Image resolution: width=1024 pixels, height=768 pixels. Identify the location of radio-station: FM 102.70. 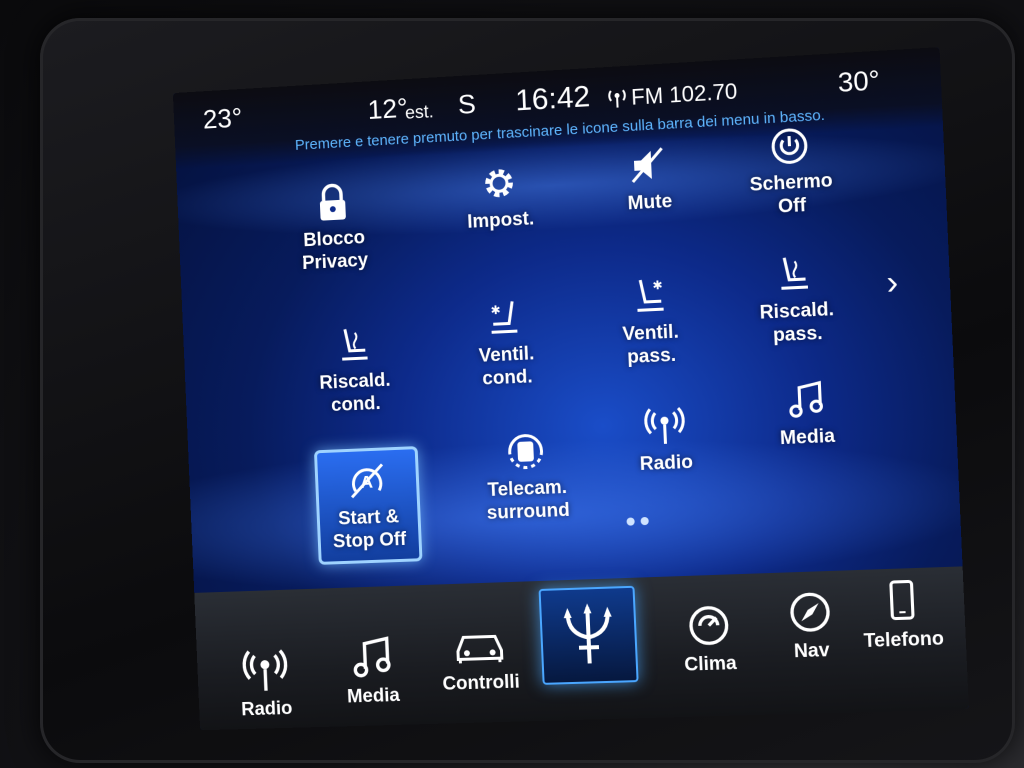
(684, 94).